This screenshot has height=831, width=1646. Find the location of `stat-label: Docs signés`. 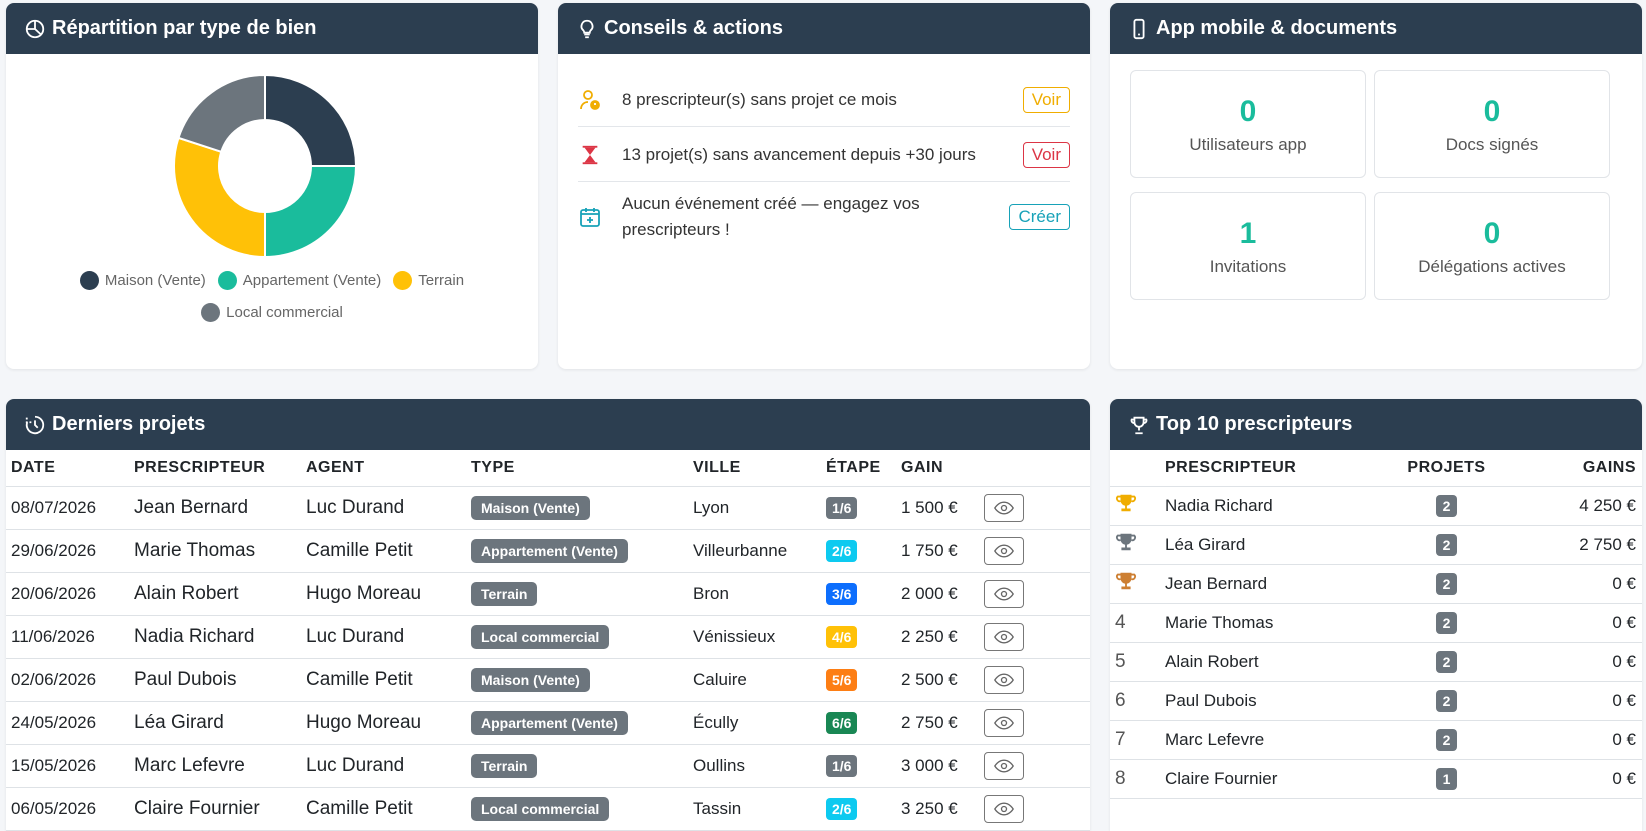

stat-label: Docs signés is located at coordinates (1492, 144).